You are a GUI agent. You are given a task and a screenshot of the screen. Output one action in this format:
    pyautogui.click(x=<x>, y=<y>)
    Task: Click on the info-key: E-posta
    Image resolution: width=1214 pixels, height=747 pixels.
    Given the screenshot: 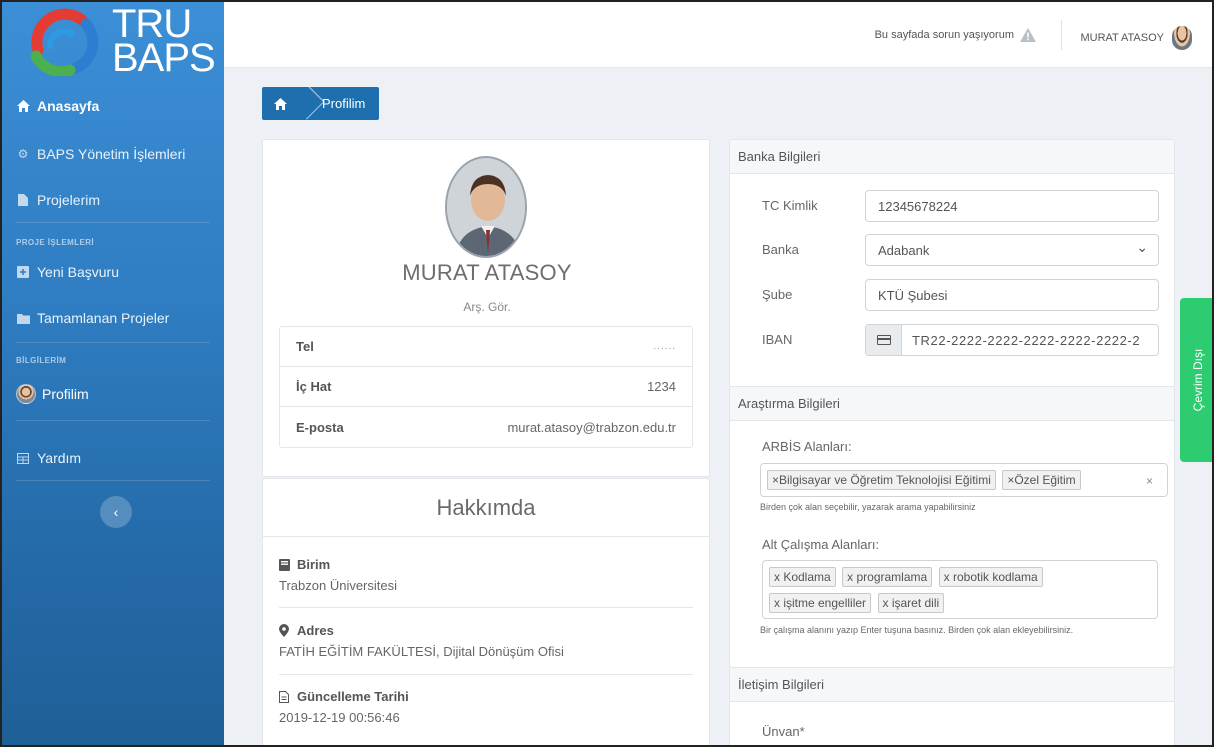 What is the action you would take?
    pyautogui.click(x=320, y=427)
    